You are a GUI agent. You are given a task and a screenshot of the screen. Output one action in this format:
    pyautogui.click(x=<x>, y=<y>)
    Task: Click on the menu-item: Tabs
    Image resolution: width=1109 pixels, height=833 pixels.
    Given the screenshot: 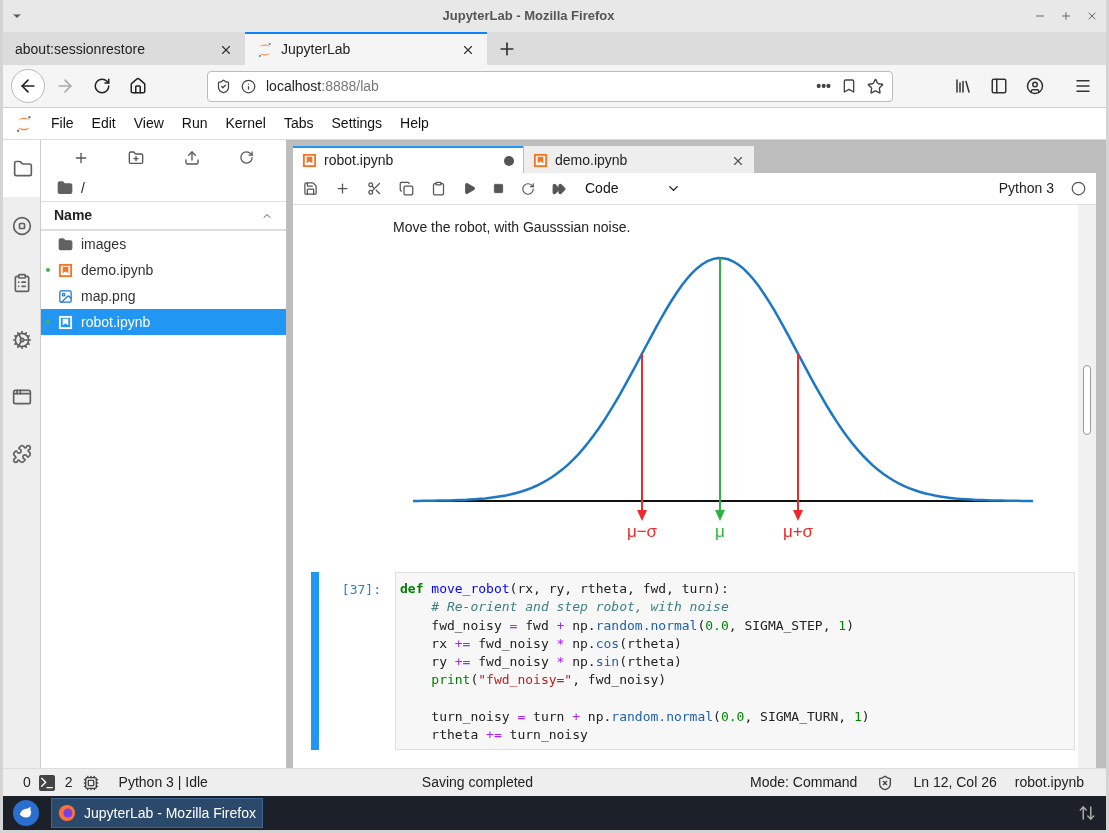 What is the action you would take?
    pyautogui.click(x=298, y=123)
    